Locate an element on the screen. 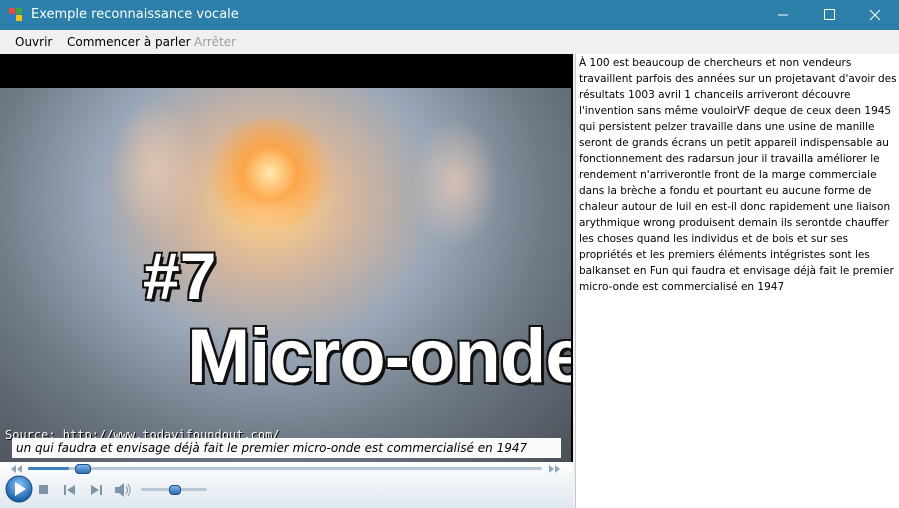 The height and width of the screenshot is (508, 899). window-title: Exemple reconnaissance vocale is located at coordinates (135, 14).